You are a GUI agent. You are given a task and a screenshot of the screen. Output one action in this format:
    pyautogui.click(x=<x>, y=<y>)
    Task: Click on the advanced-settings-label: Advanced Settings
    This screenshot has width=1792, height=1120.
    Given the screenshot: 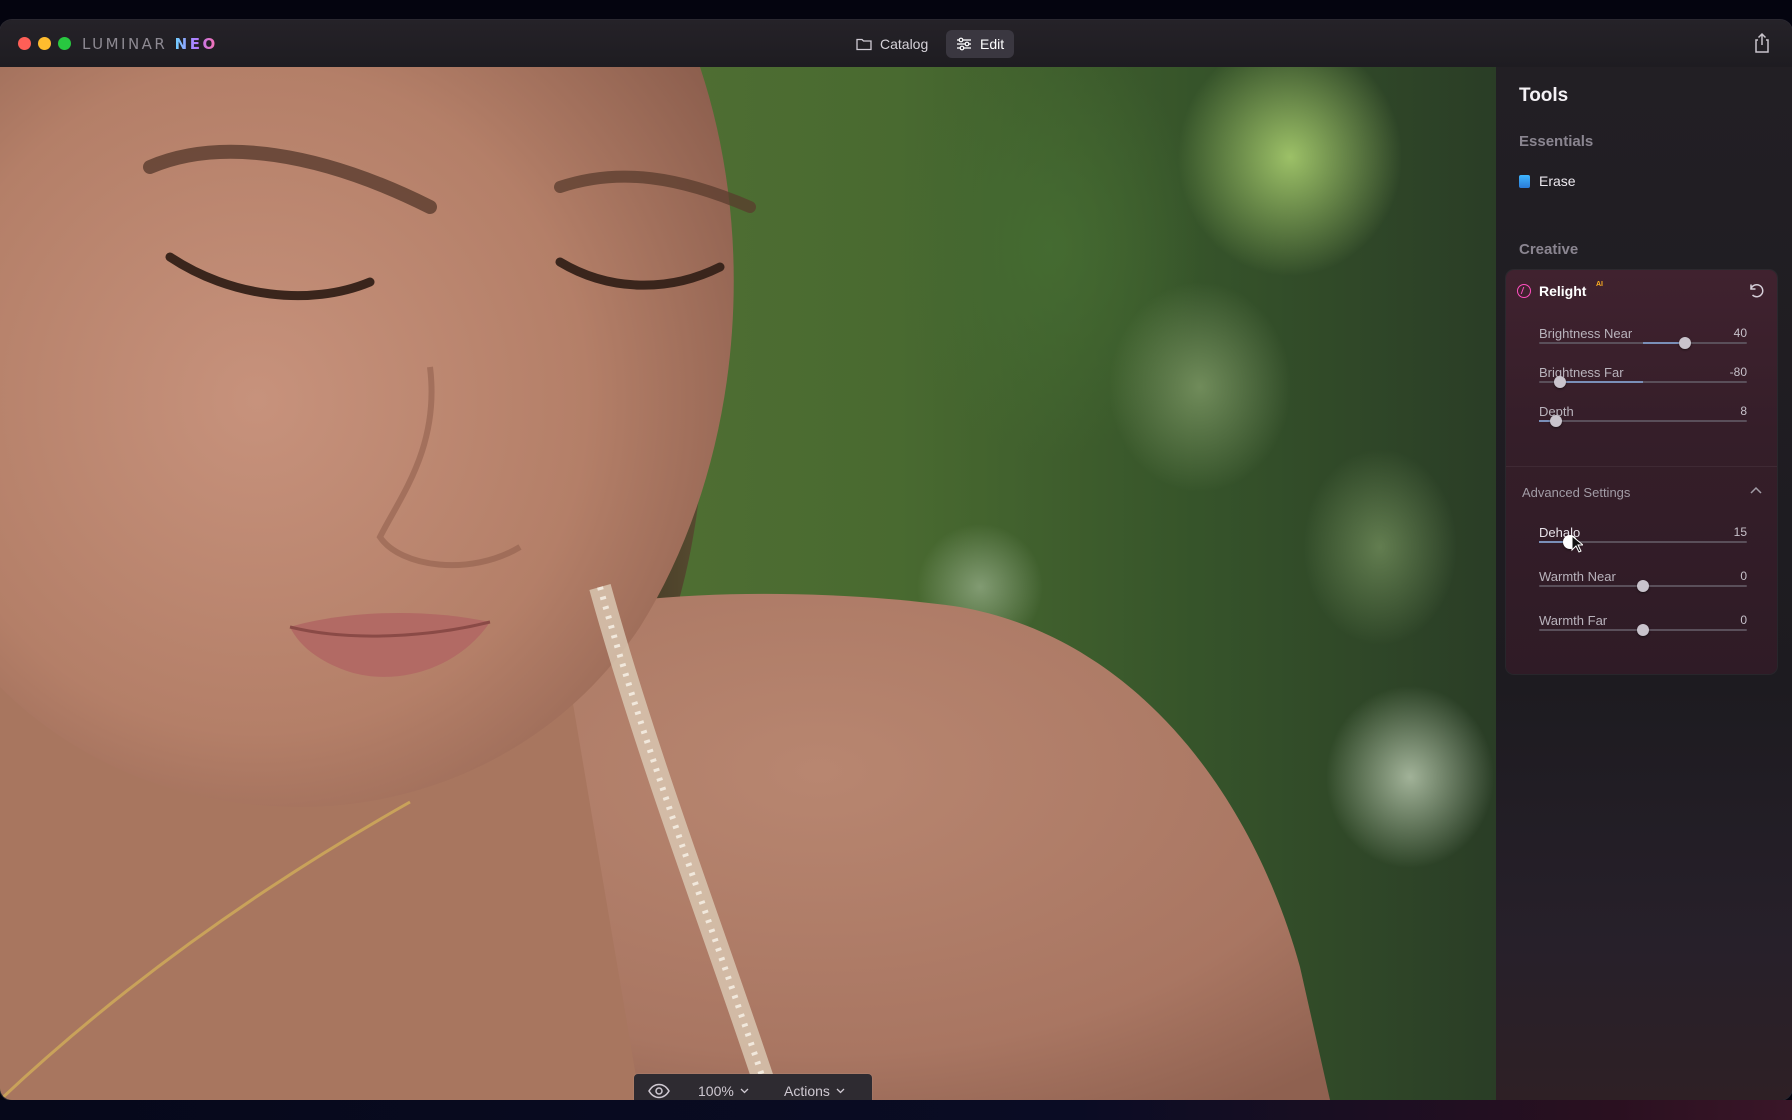 What is the action you would take?
    pyautogui.click(x=1576, y=492)
    